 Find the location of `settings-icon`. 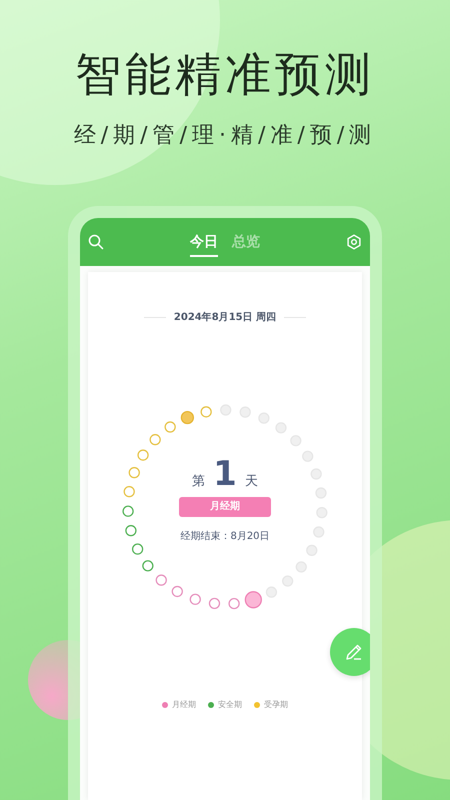

settings-icon is located at coordinates (354, 242).